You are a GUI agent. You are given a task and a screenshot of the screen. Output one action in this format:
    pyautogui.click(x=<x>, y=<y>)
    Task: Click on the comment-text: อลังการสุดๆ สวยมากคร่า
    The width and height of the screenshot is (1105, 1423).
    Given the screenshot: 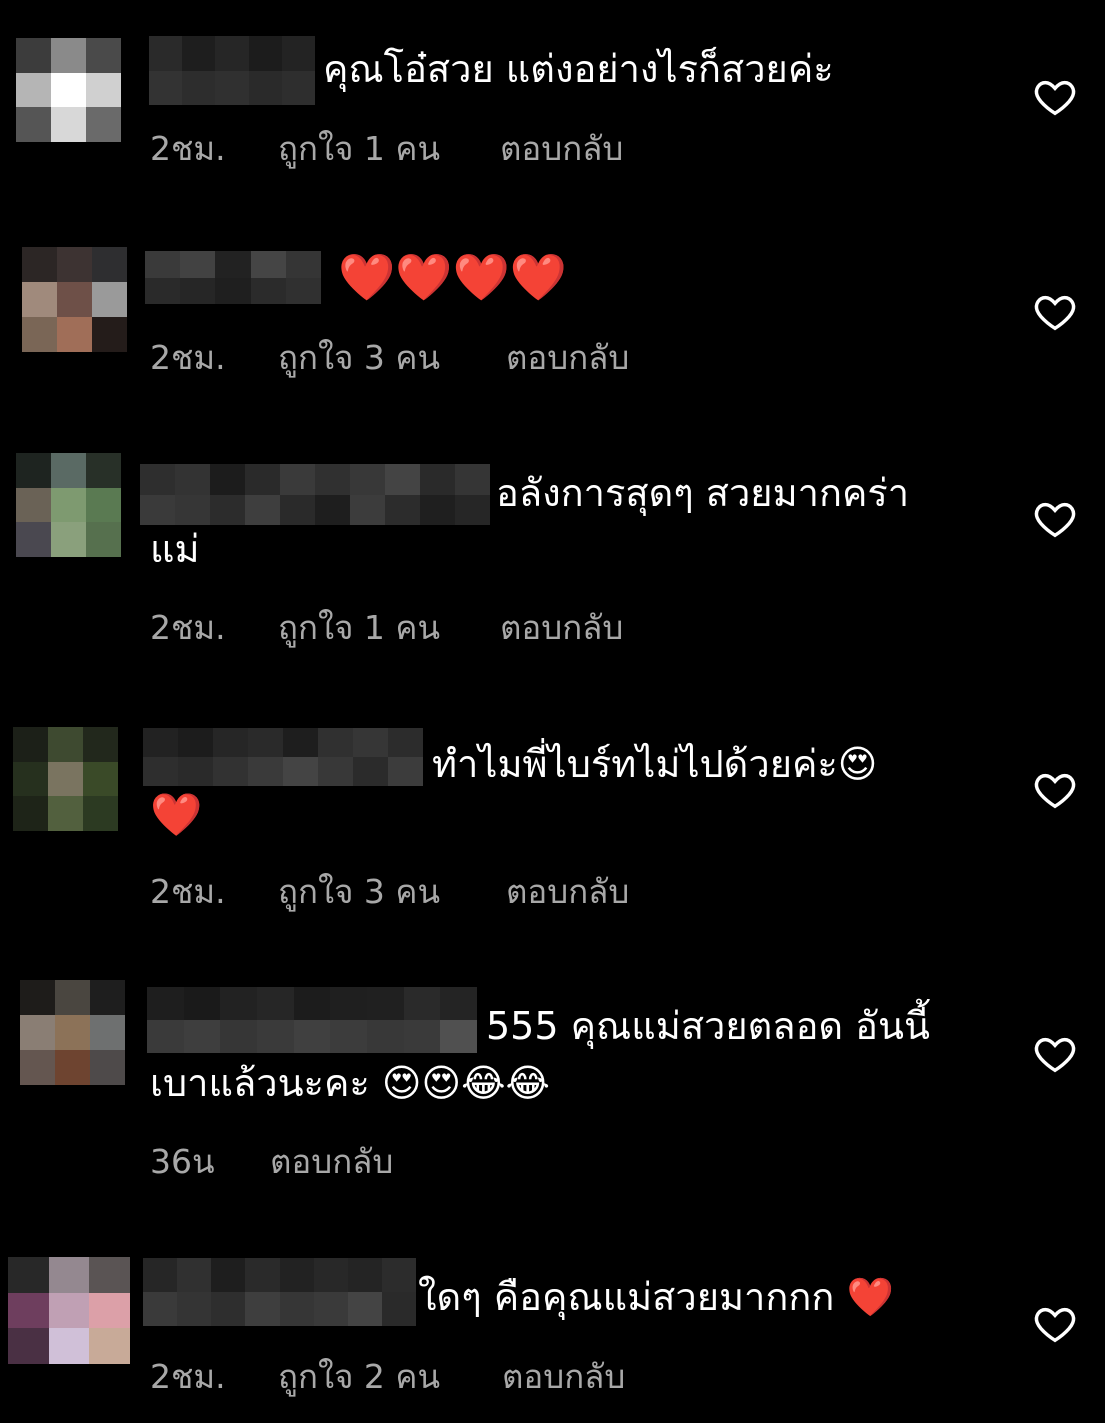 What is the action you would take?
    pyautogui.click(x=703, y=493)
    